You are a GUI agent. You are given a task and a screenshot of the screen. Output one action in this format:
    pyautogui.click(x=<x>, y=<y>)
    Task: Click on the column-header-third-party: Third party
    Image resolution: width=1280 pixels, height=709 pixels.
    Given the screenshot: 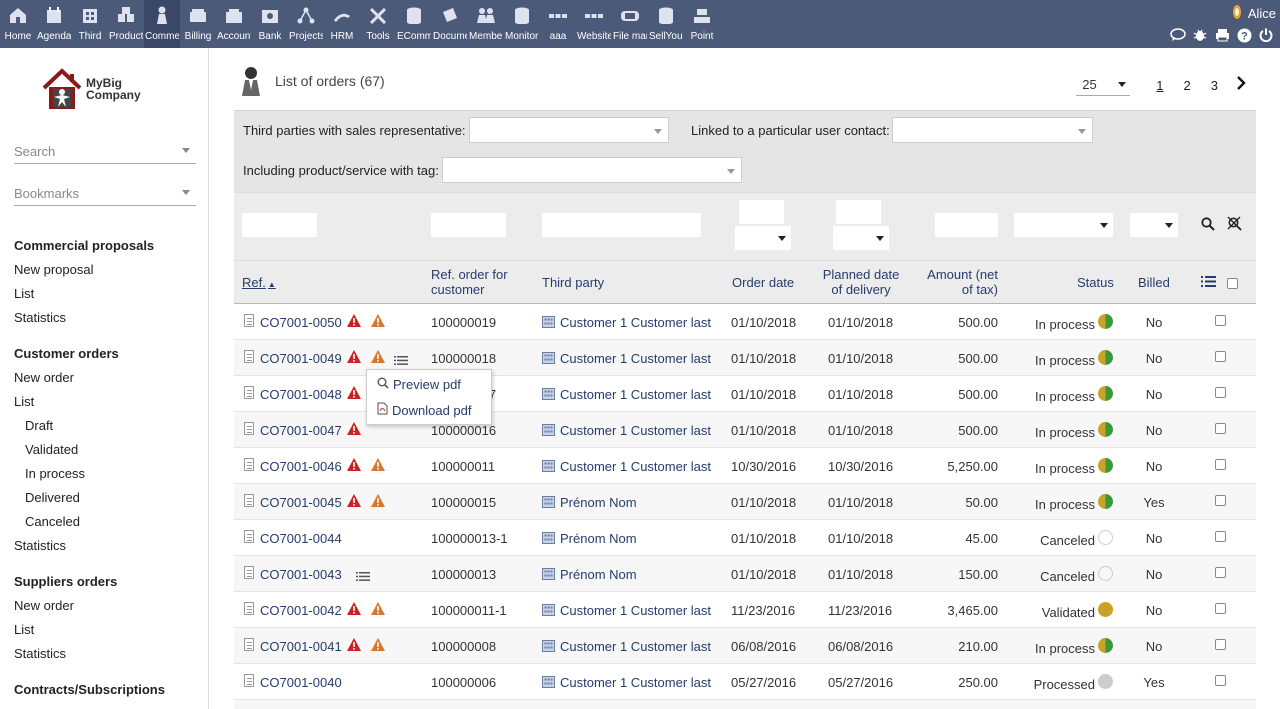 What is the action you would take?
    pyautogui.click(x=573, y=282)
    